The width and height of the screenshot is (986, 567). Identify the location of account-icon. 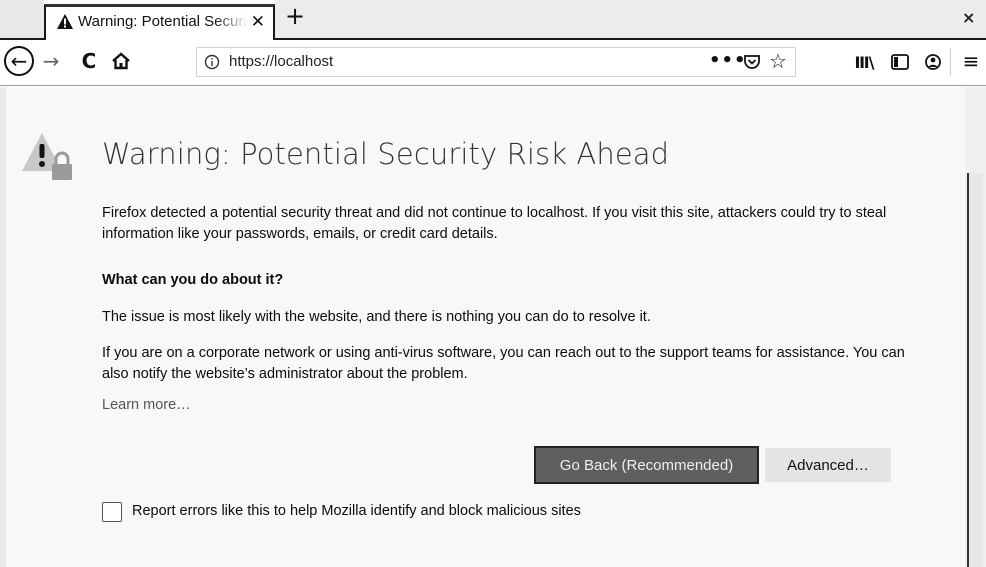
(933, 62).